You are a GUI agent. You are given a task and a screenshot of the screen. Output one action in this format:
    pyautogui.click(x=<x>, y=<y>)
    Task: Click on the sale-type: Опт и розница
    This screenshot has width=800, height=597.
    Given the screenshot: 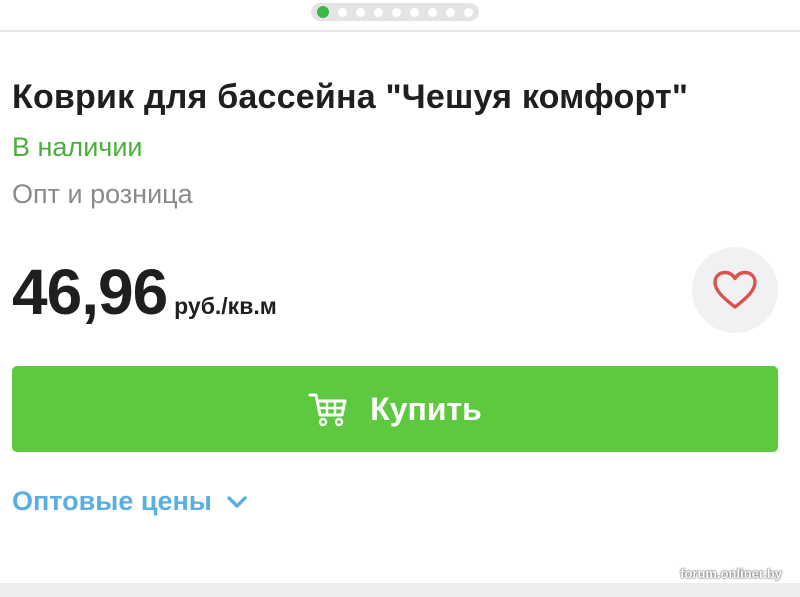 What is the action you would take?
    pyautogui.click(x=102, y=194)
    